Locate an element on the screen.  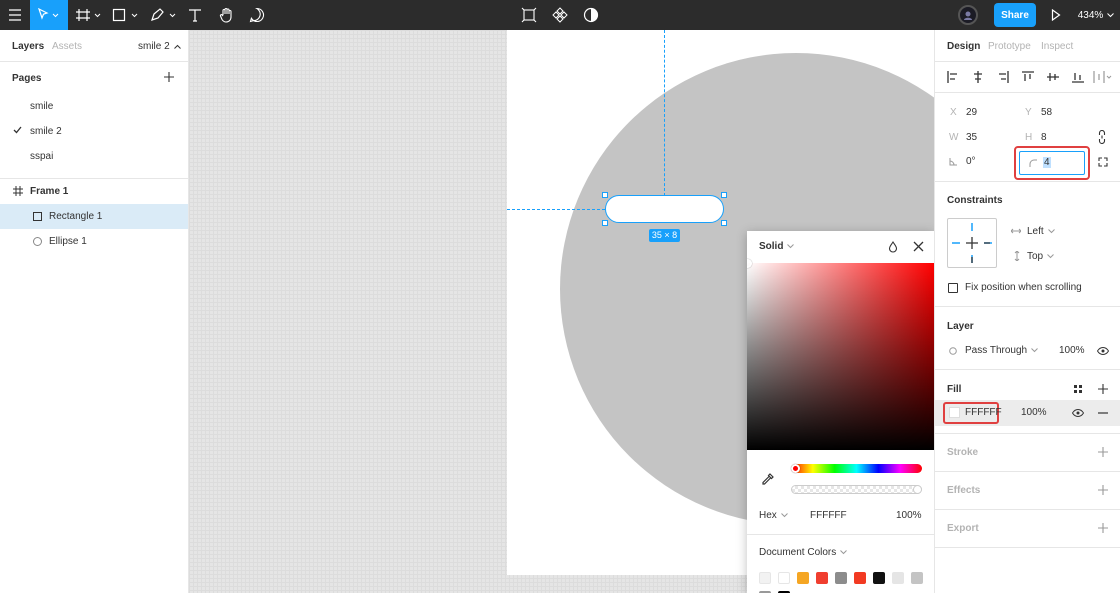
opacity-input: 100% is located at coordinates (909, 515).